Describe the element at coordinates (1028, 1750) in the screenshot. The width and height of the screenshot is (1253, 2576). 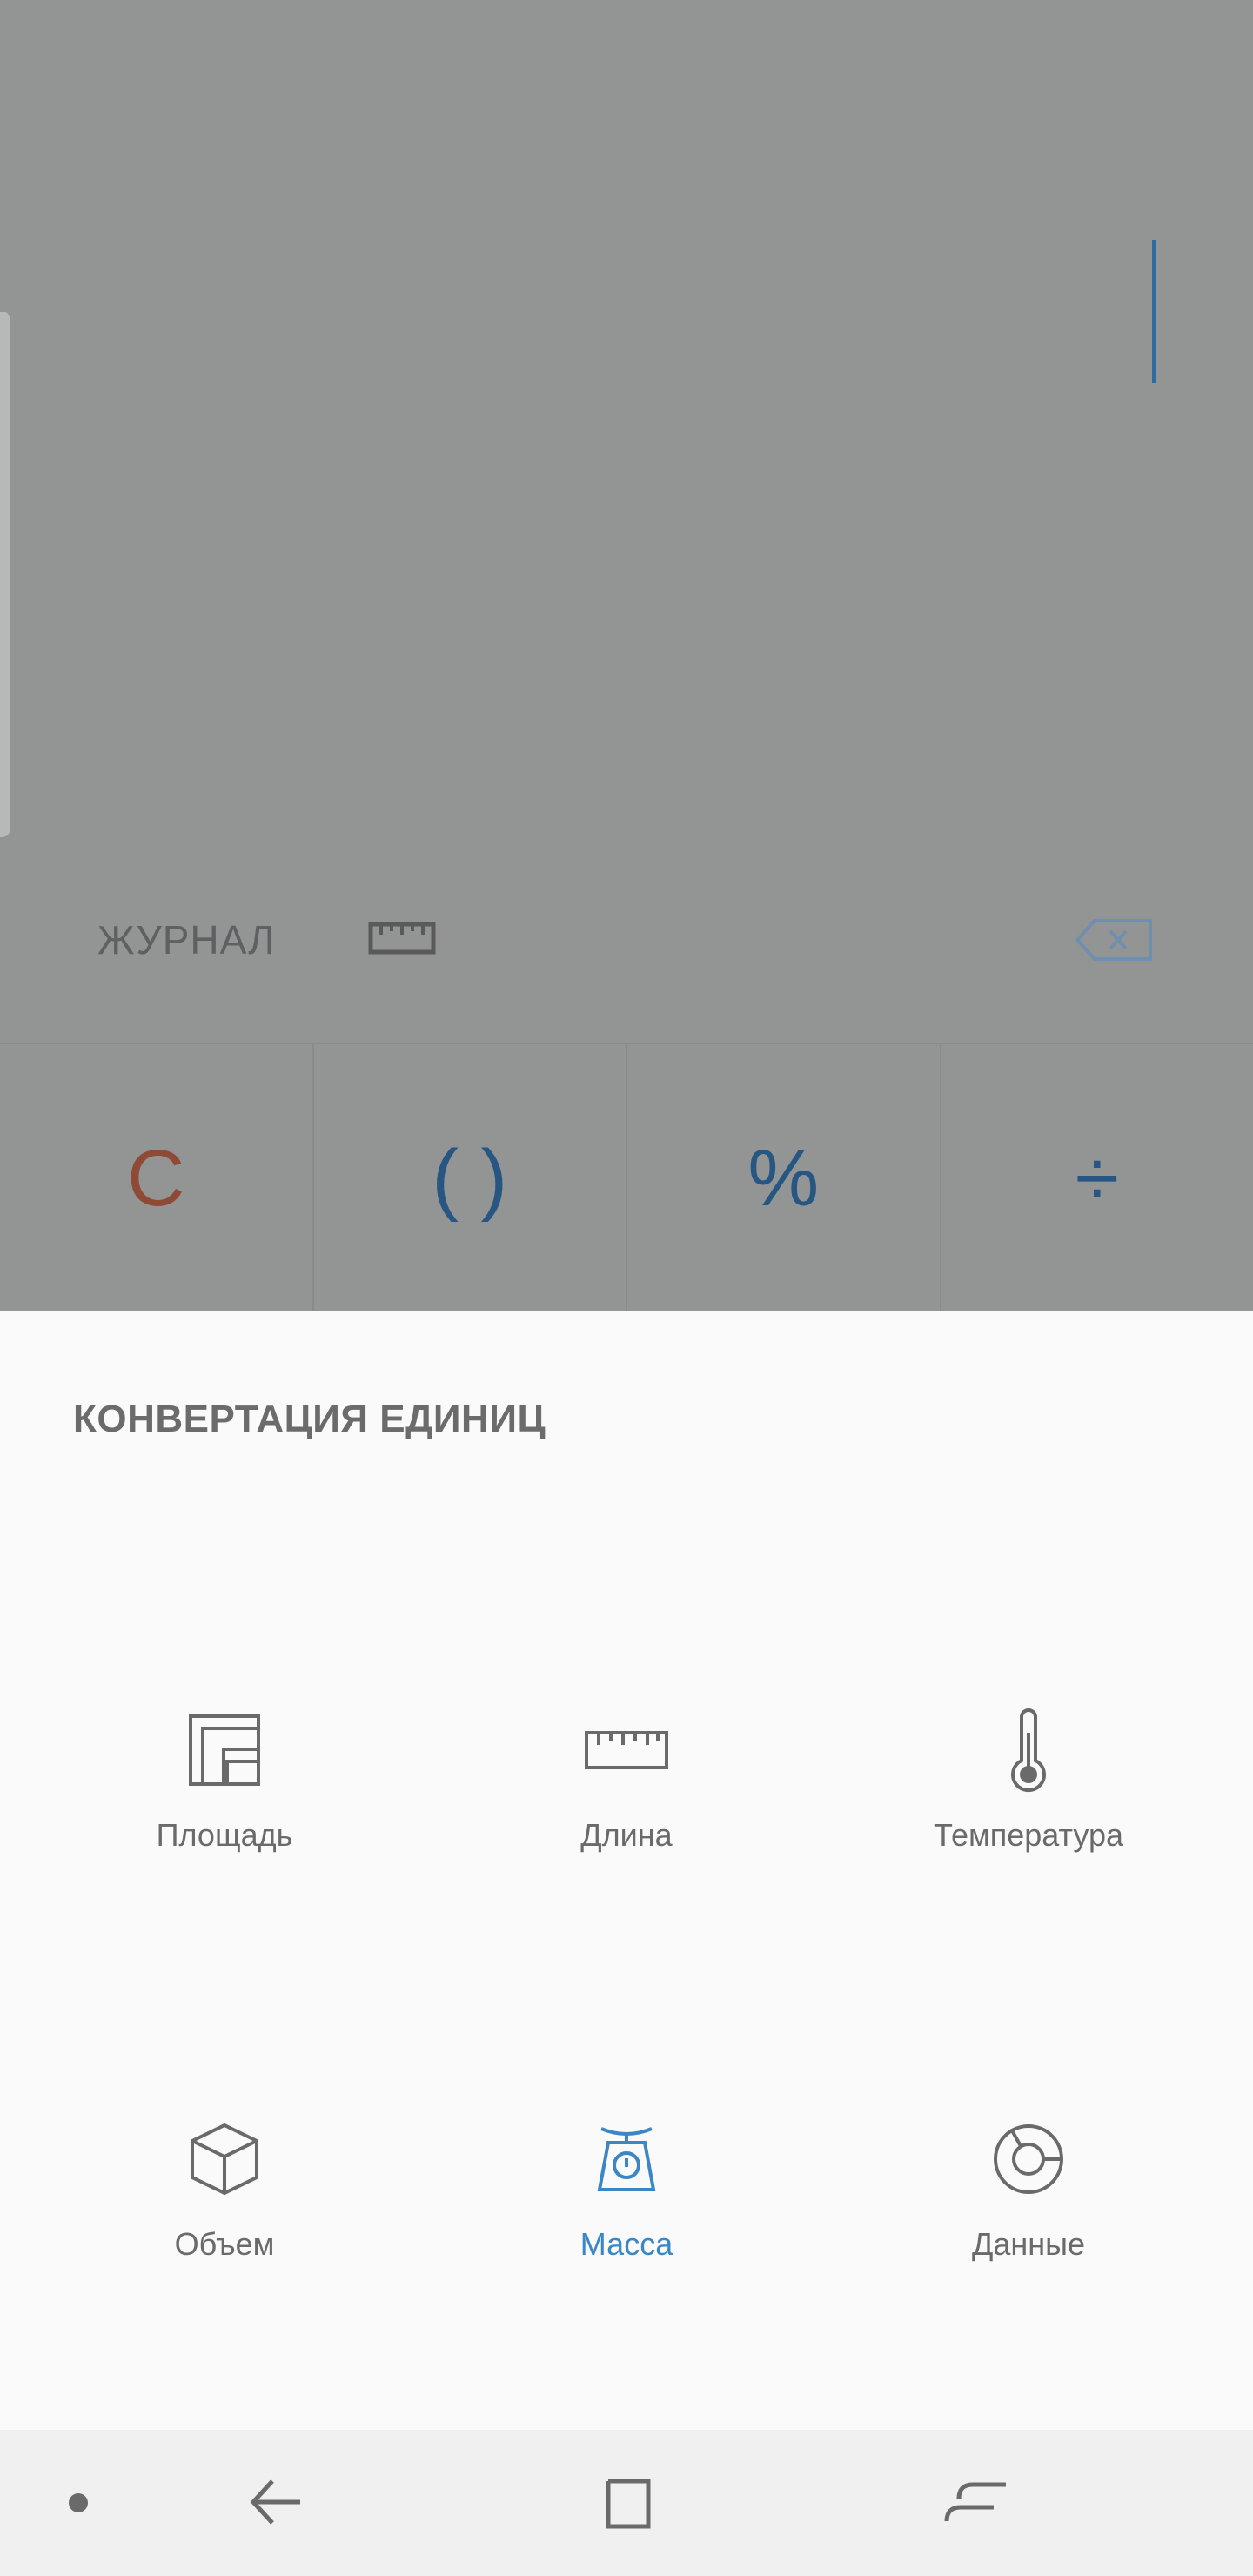
I see `thermometer-icon` at that location.